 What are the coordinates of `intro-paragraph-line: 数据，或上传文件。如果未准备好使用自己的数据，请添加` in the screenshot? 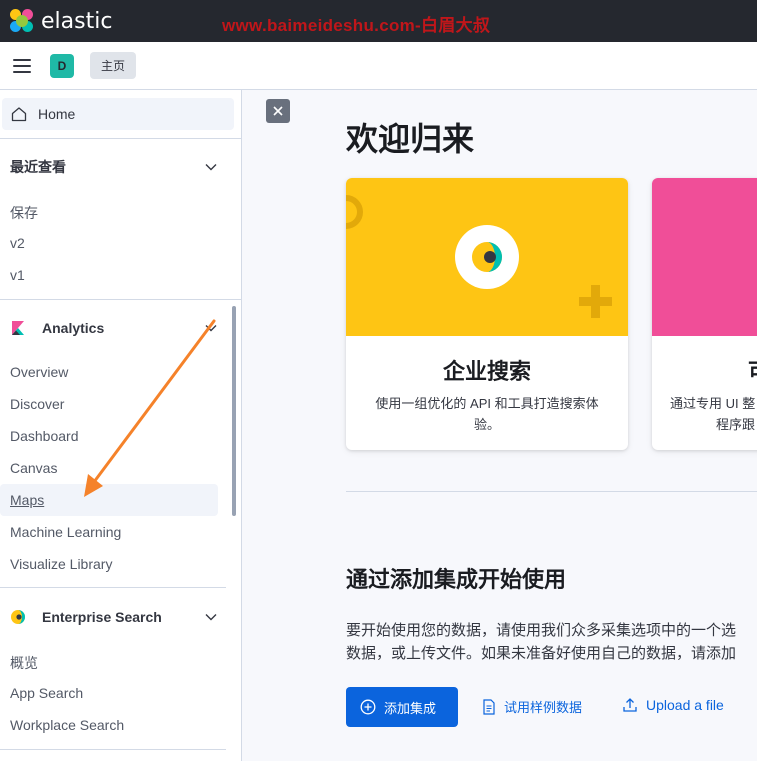 It's located at (541, 653).